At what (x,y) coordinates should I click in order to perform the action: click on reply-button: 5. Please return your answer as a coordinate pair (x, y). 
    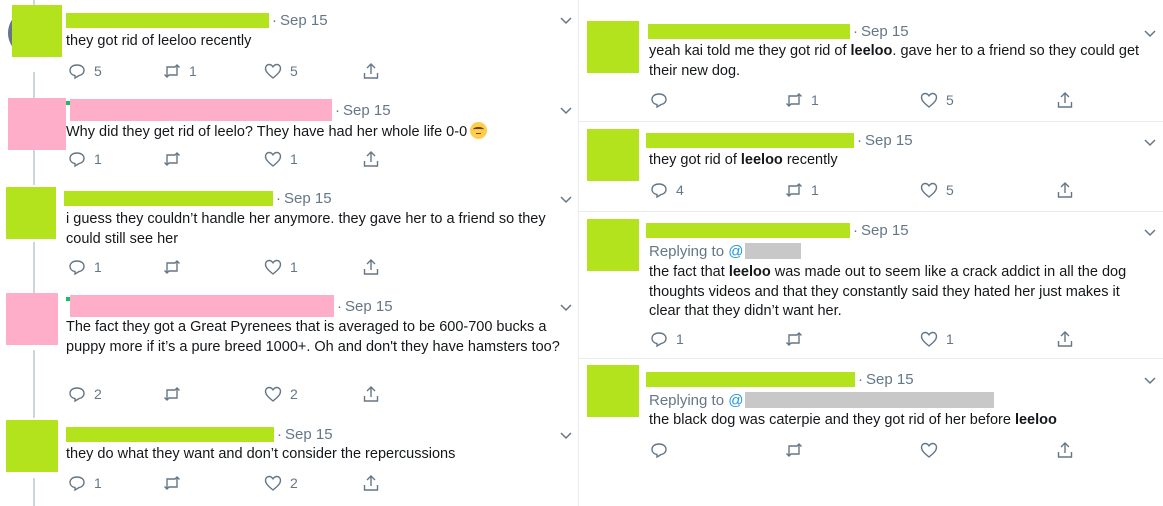
    Looking at the image, I should click on (85, 71).